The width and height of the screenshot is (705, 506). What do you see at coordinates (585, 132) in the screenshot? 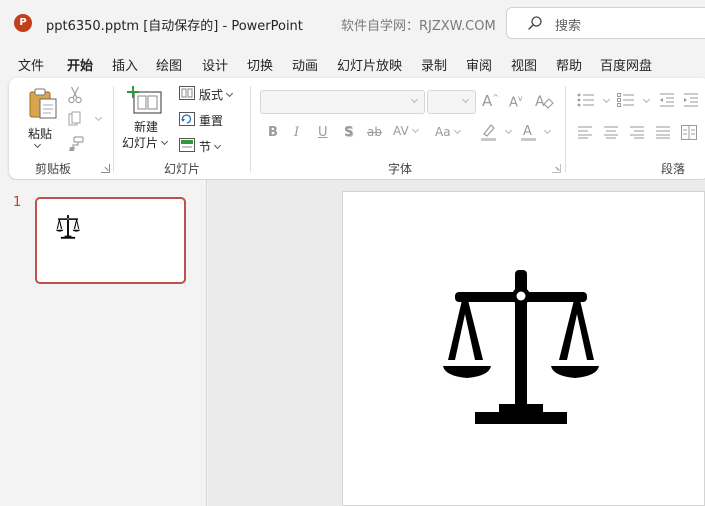
I see `align-left-icon` at bounding box center [585, 132].